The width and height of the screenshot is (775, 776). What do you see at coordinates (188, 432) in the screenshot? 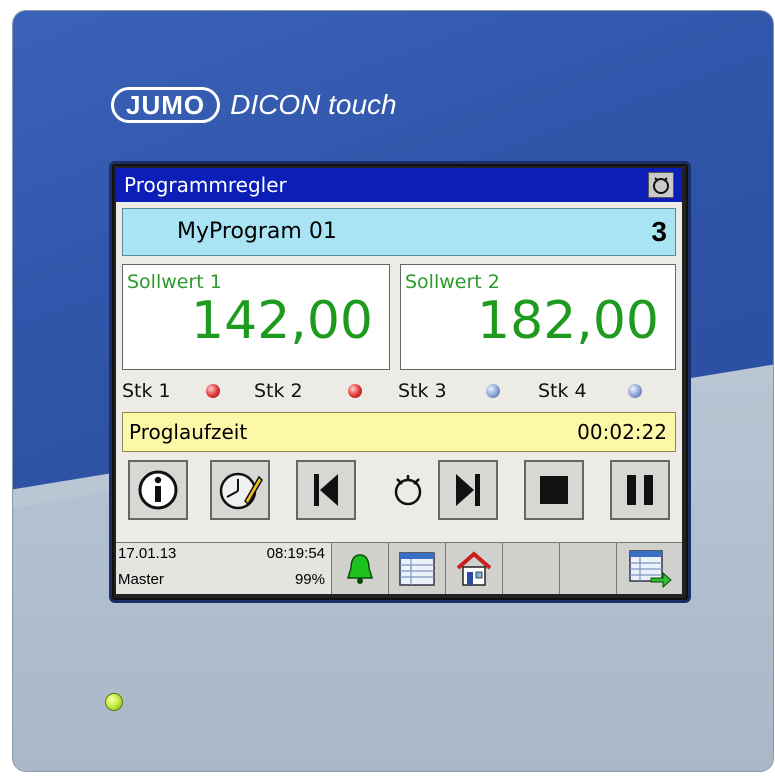
I see `runtime-label: Proglaufzeit` at bounding box center [188, 432].